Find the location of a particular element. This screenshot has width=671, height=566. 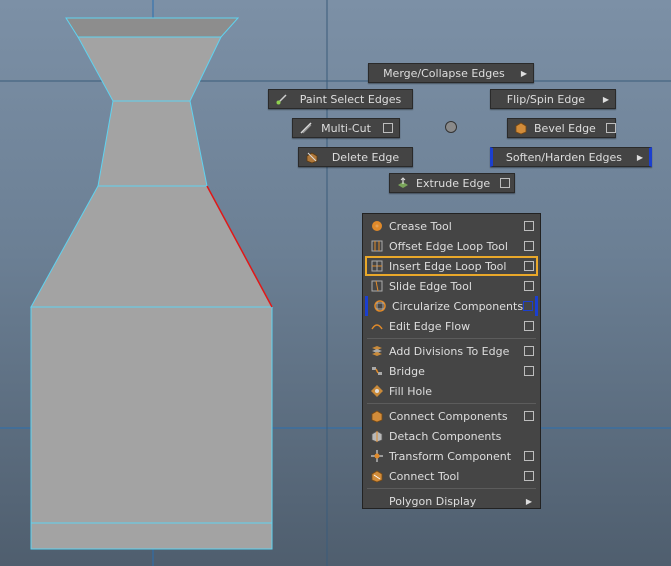

connect-components-icon is located at coordinates (377, 416).